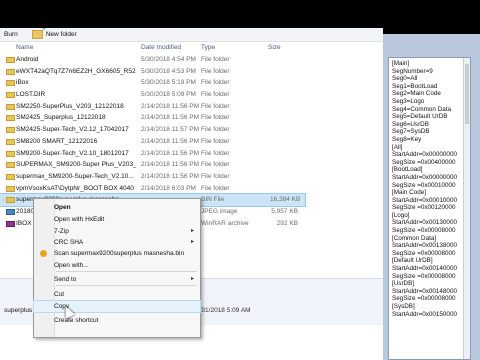 The height and width of the screenshot is (360, 480). What do you see at coordinates (424, 314) in the screenshot?
I see `notepad-line: StartAddr=0x00150000` at bounding box center [424, 314].